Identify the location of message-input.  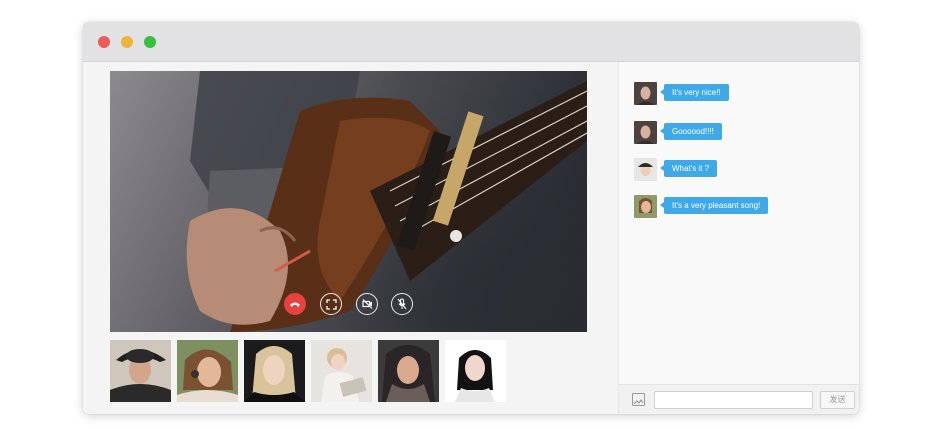
(733, 400).